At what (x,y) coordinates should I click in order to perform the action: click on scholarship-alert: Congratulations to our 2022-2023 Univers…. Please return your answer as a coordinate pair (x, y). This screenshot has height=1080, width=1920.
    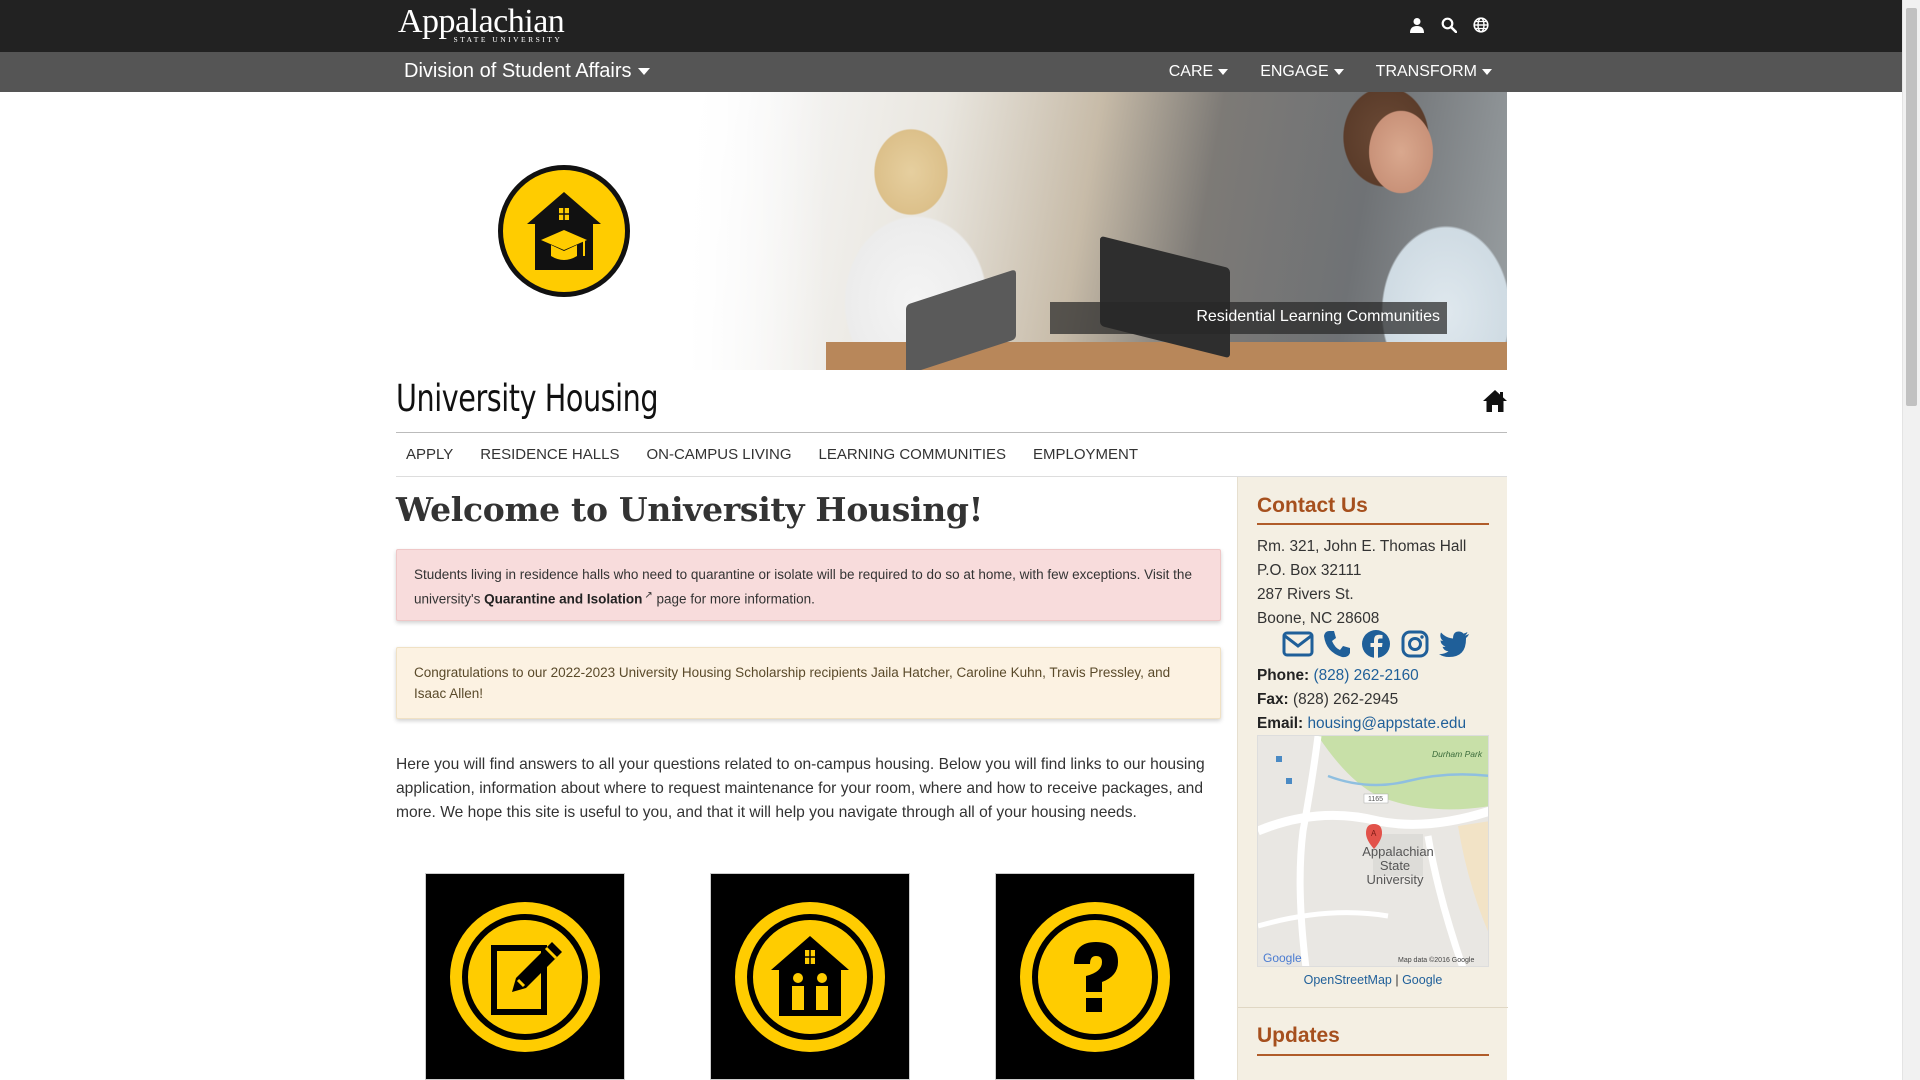
    Looking at the image, I should click on (808, 683).